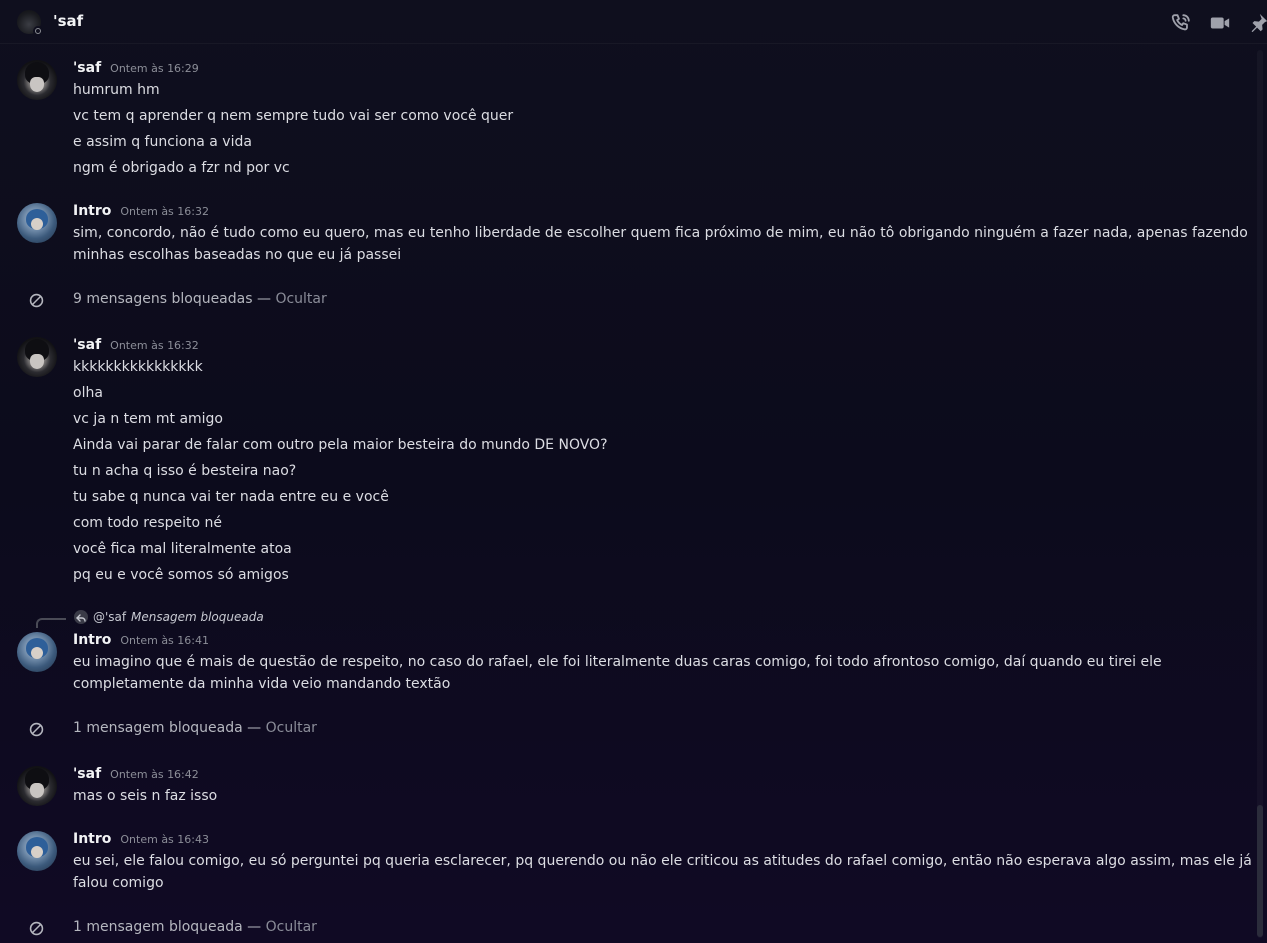  What do you see at coordinates (145, 796) in the screenshot?
I see `message-text: mas o seis n faz isso` at bounding box center [145, 796].